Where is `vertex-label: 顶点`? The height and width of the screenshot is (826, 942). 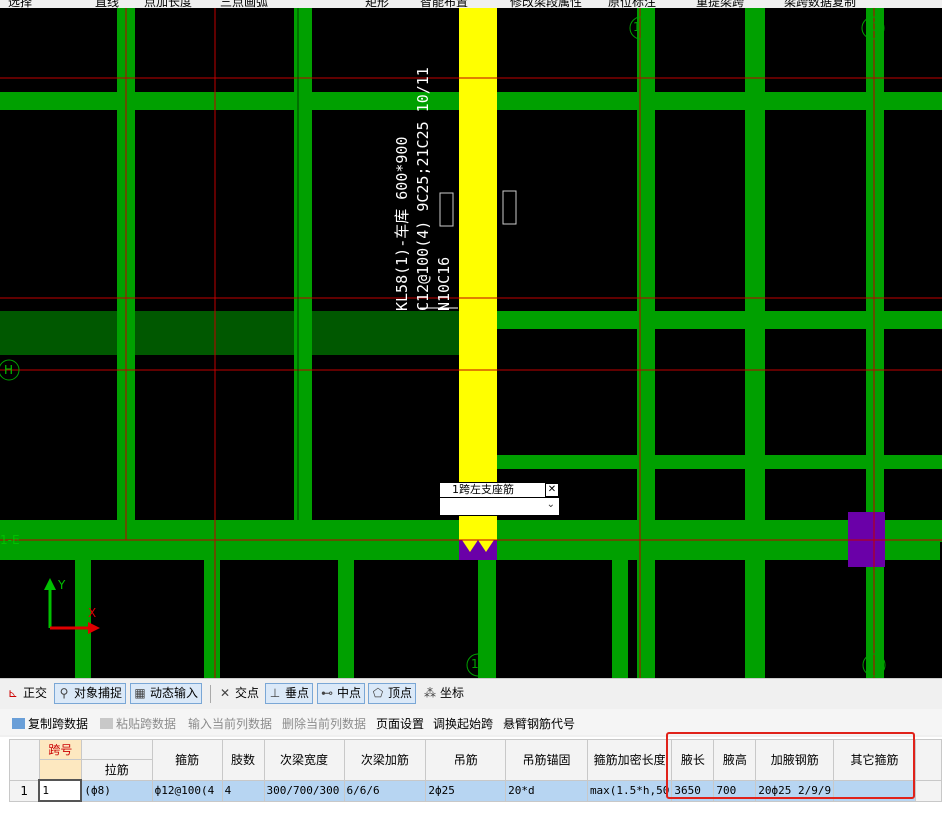 vertex-label: 顶点 is located at coordinates (400, 693).